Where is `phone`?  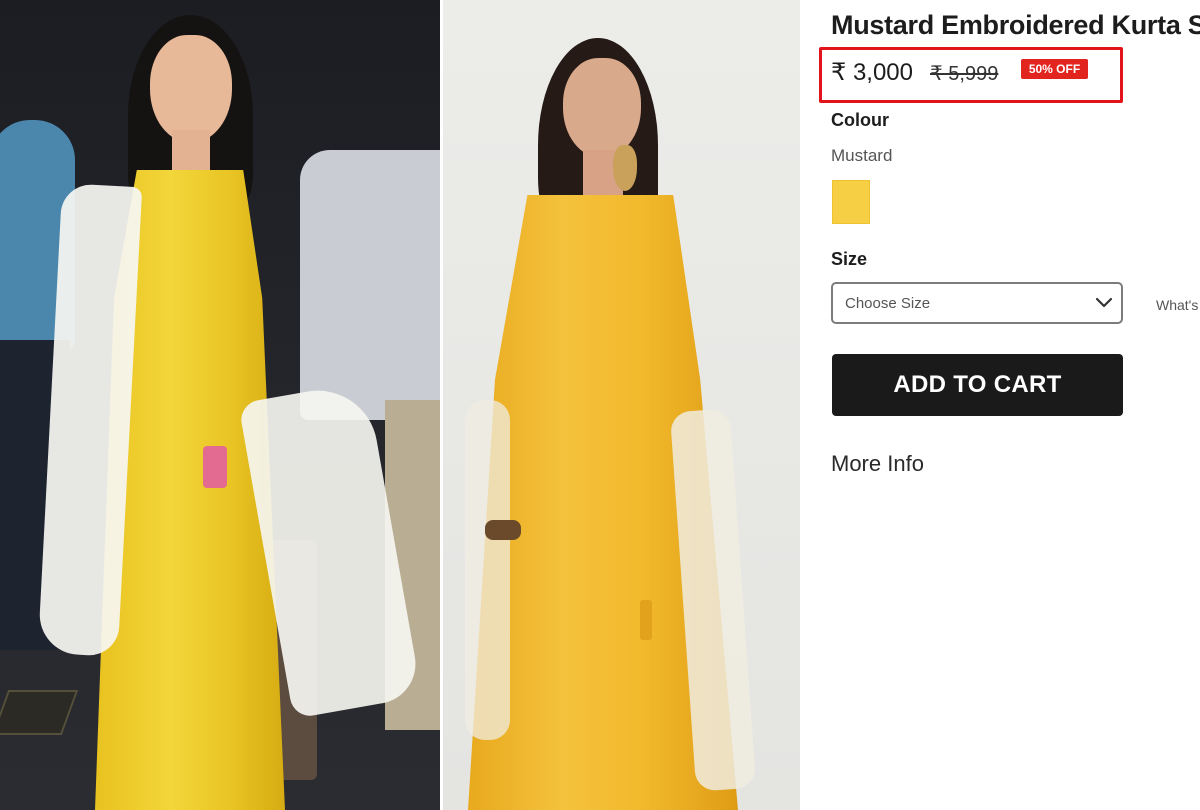
phone is located at coordinates (215, 467).